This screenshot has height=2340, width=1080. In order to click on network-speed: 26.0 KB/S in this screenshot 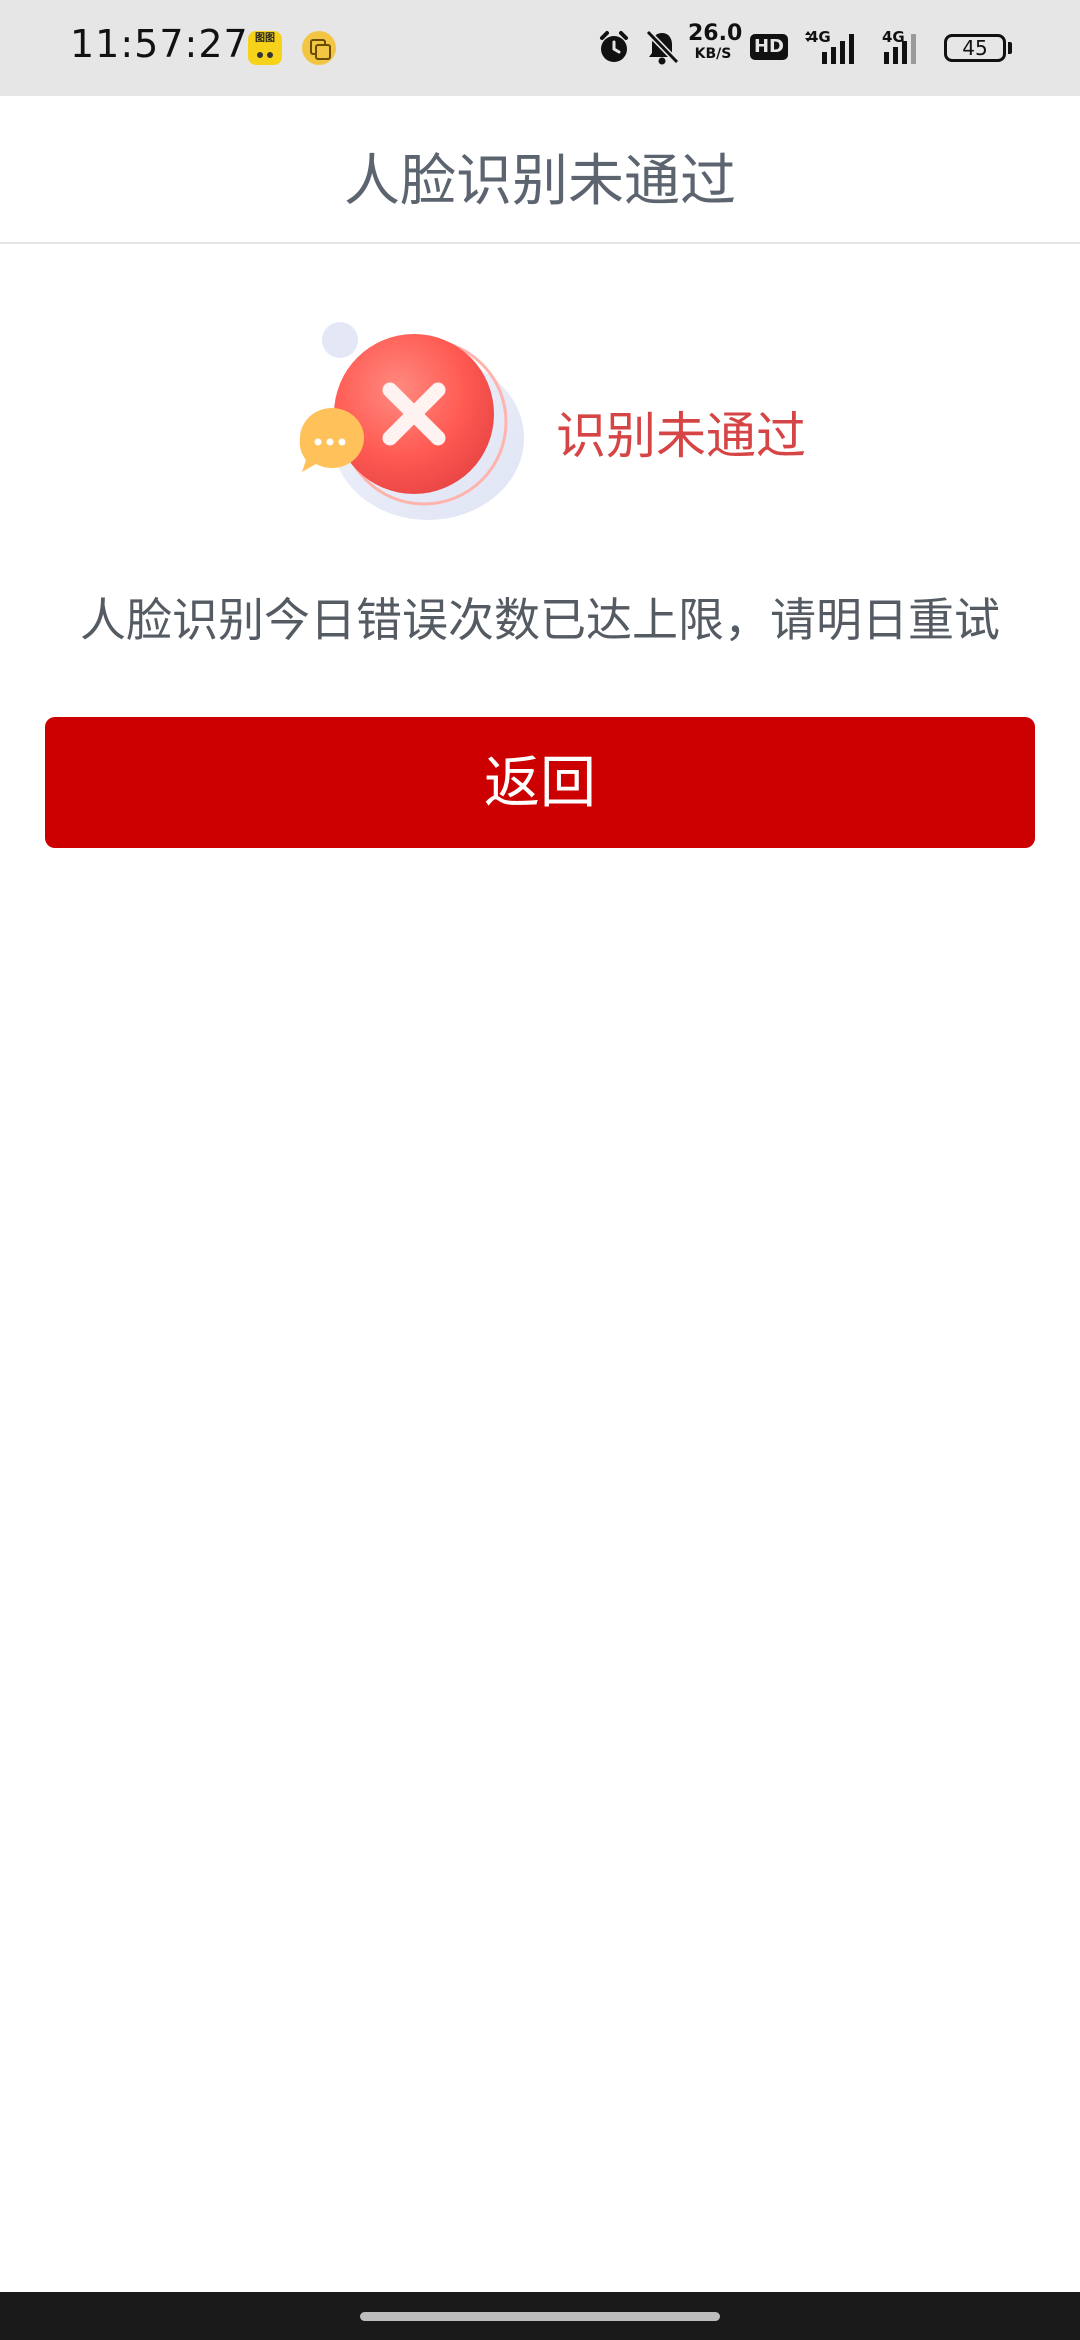, I will do `click(715, 42)`.